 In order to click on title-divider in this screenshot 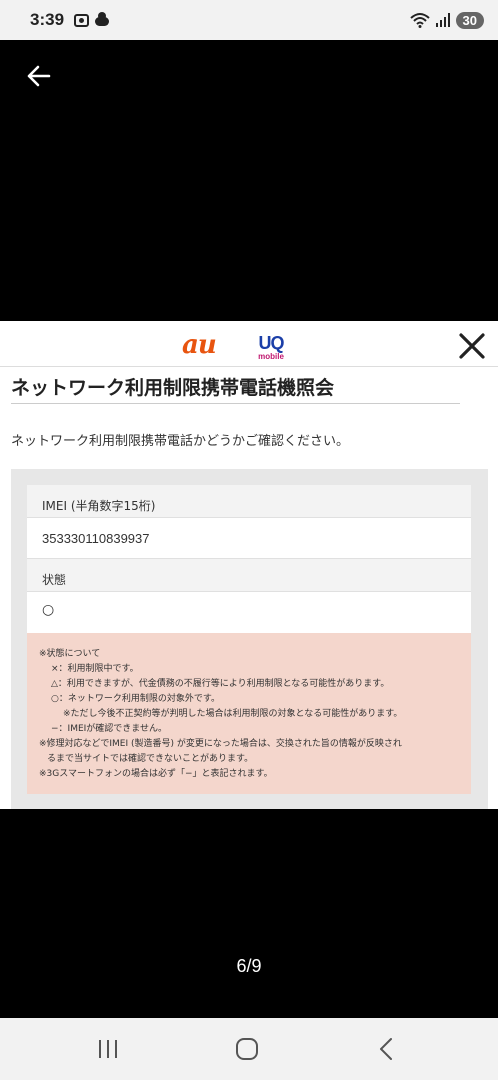, I will do `click(235, 403)`.